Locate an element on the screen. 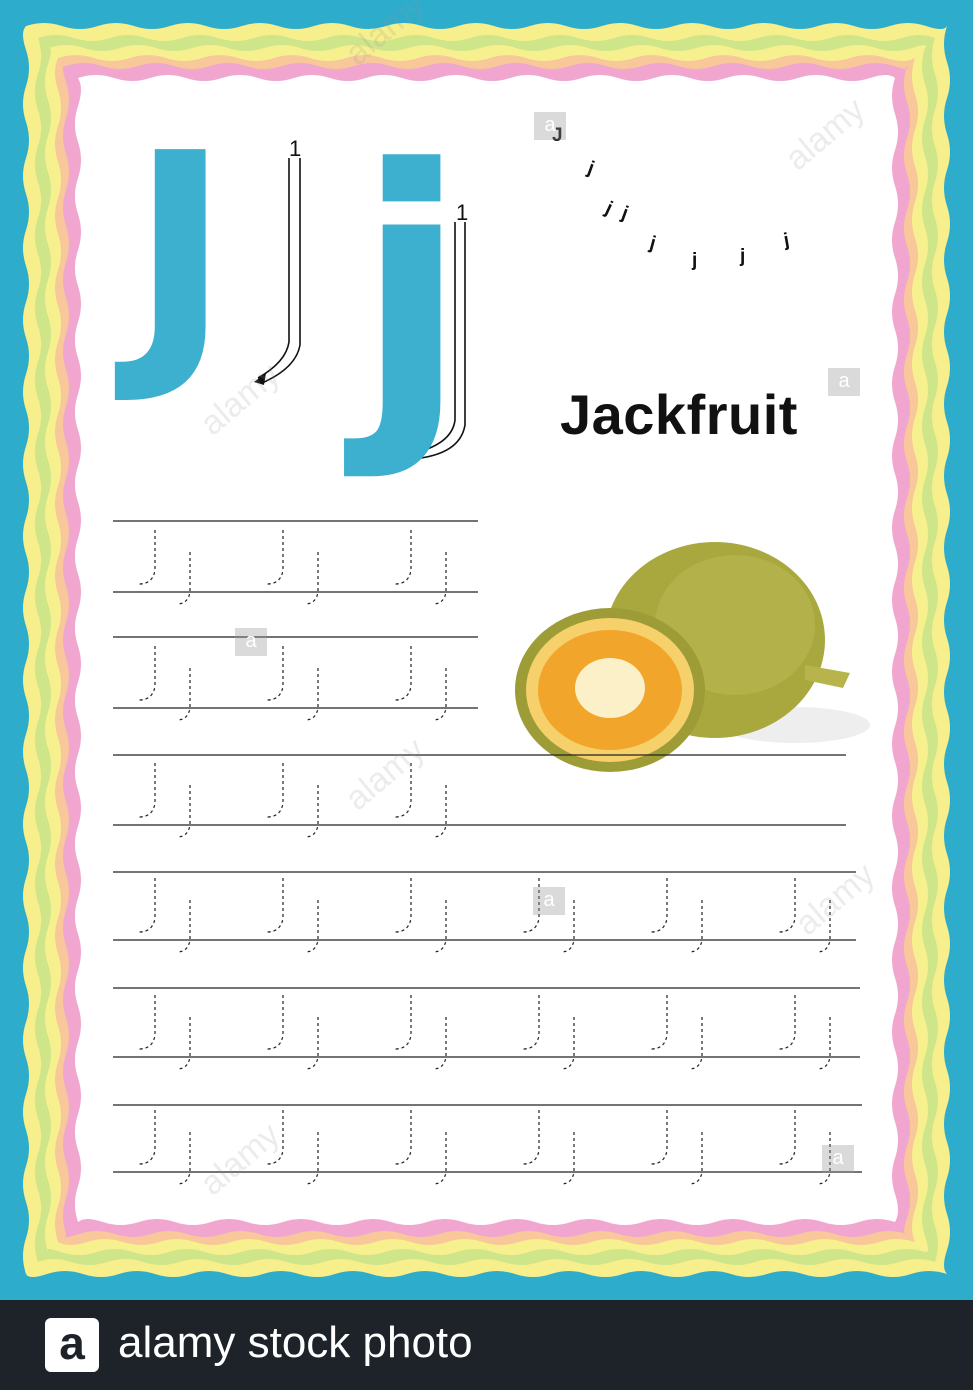 The width and height of the screenshot is (973, 1390). footer-brand-text: alamy stock photo is located at coordinates (295, 1342).